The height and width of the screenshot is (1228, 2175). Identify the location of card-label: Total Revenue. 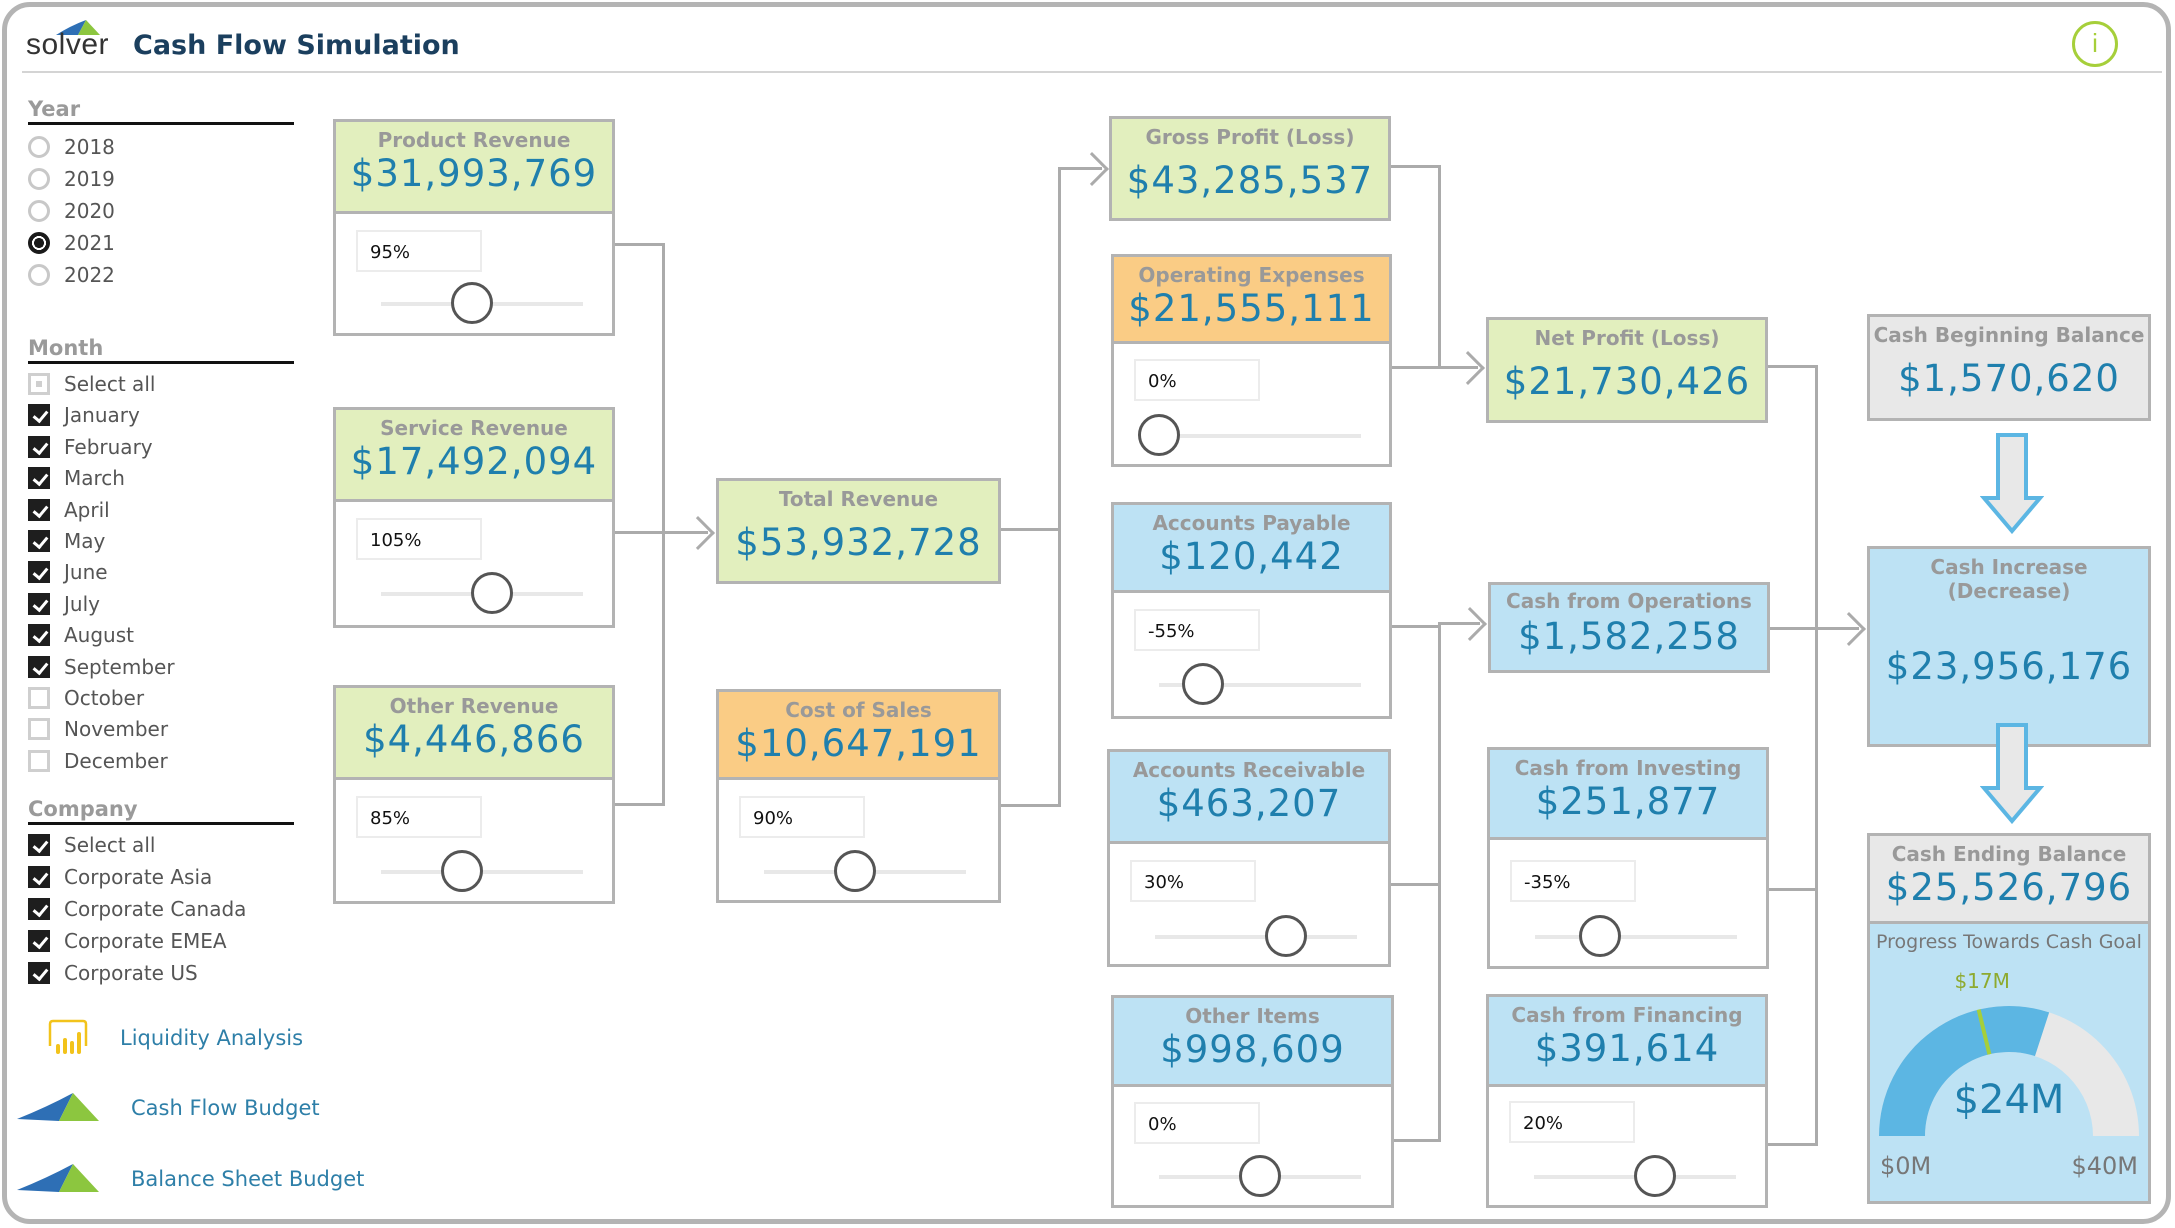
(858, 499).